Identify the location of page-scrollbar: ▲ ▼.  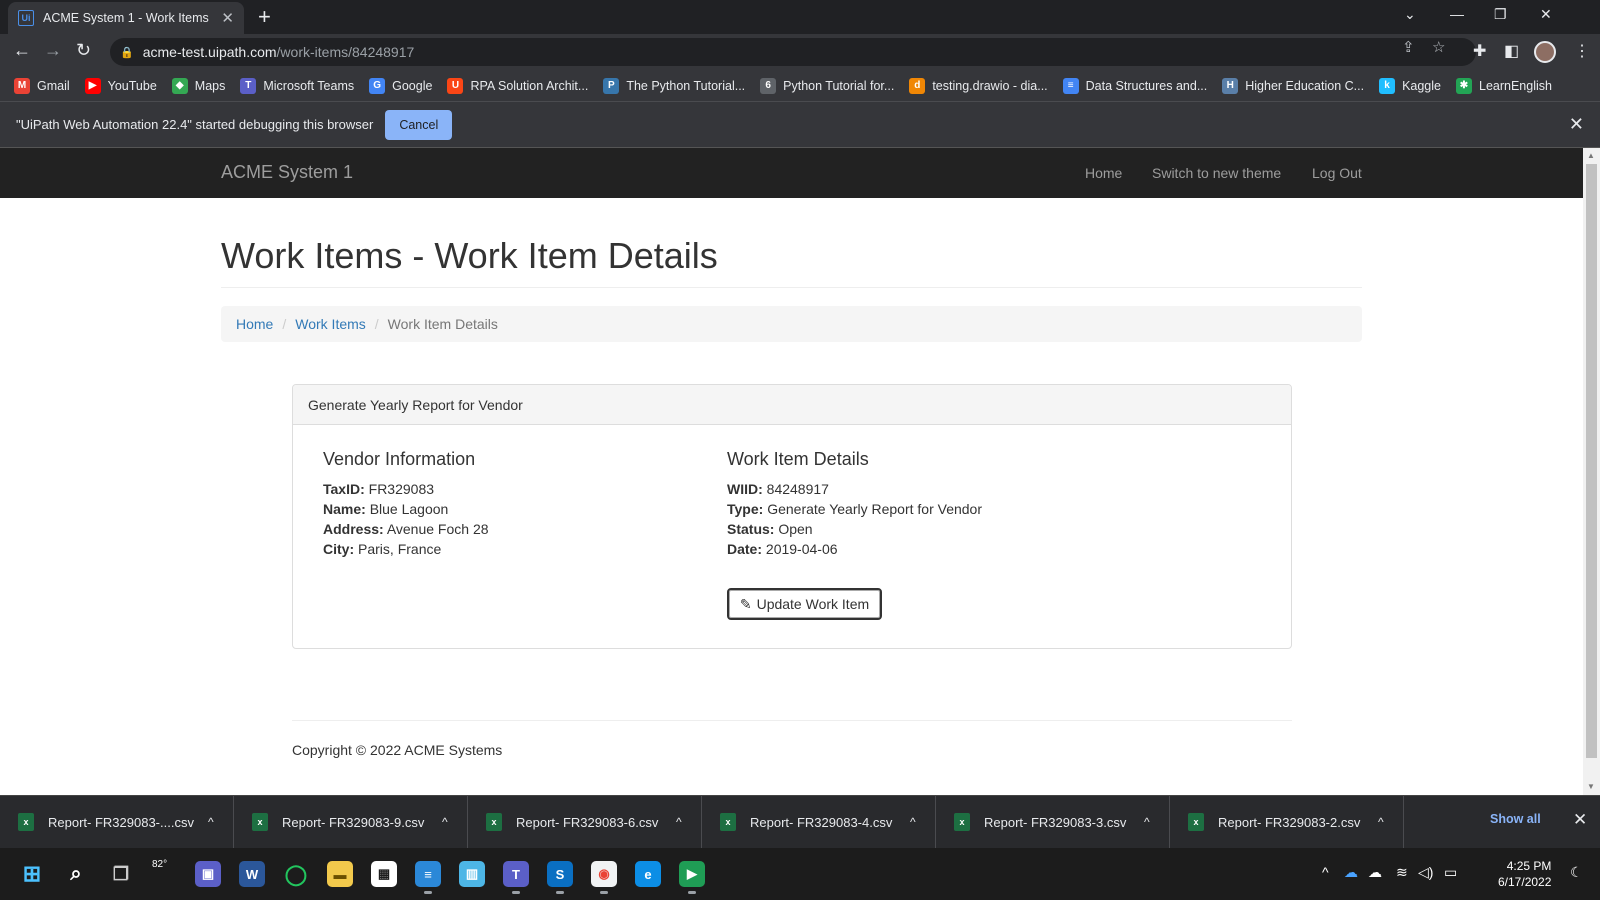
(1591, 471).